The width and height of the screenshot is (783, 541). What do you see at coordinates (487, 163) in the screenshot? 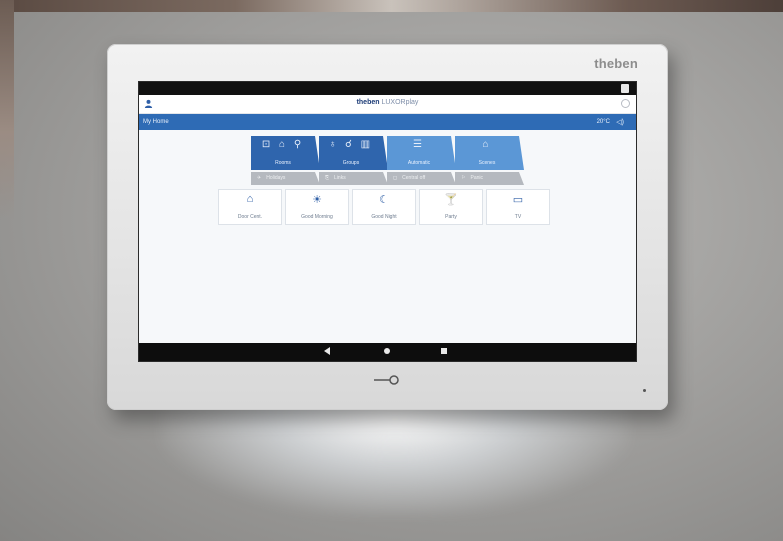
I see `tile-label: Scenes` at bounding box center [487, 163].